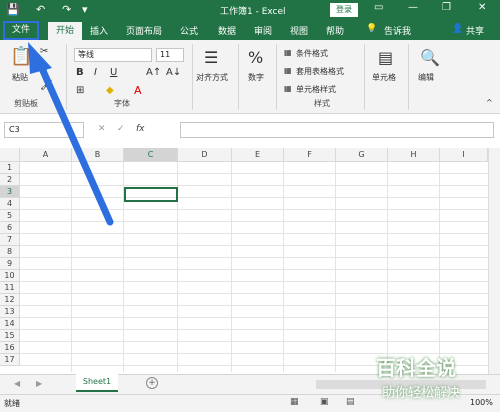 The height and width of the screenshot is (412, 500). What do you see at coordinates (421, 393) in the screenshot?
I see `watermark-subtitle: 助你轻松解决` at bounding box center [421, 393].